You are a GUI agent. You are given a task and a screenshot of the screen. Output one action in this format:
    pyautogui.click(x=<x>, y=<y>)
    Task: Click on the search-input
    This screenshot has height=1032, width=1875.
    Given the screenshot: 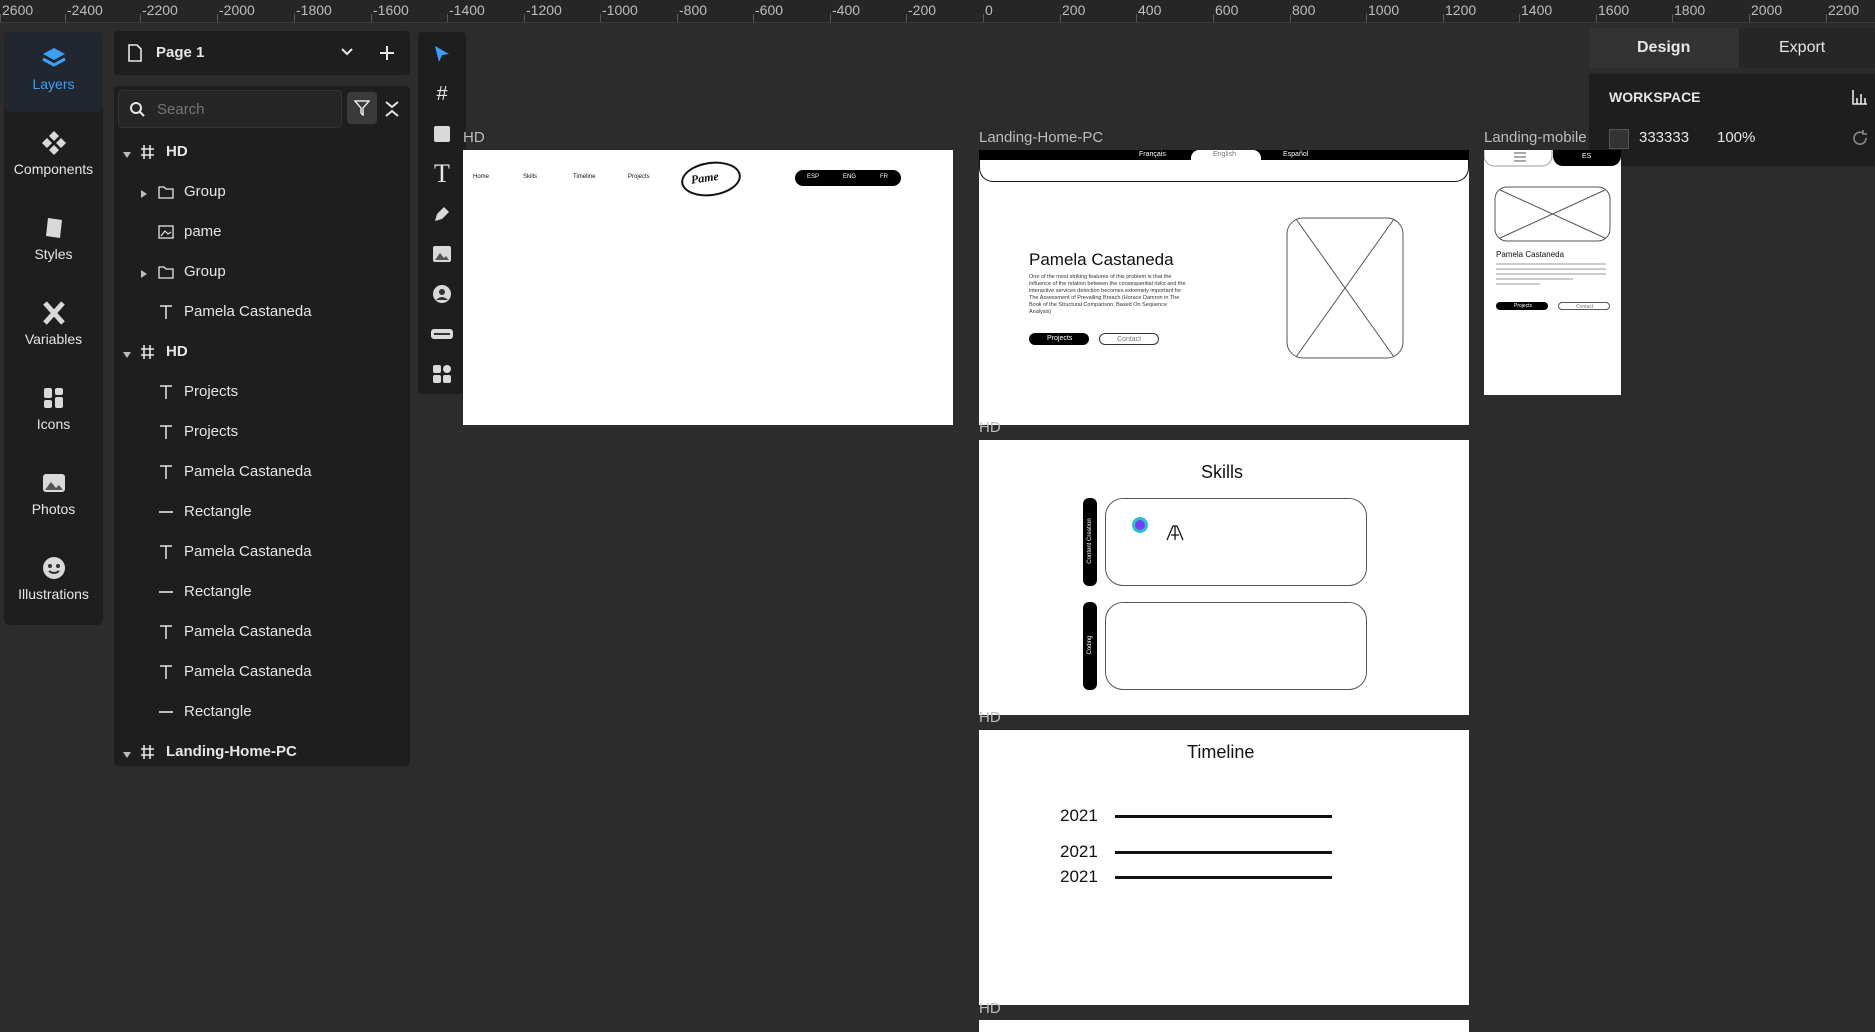 What is the action you would take?
    pyautogui.click(x=245, y=109)
    